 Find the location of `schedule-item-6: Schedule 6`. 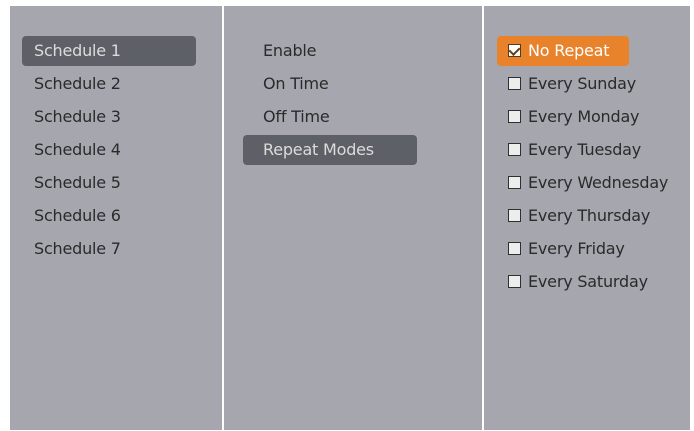

schedule-item-6: Schedule 6 is located at coordinates (109, 216).